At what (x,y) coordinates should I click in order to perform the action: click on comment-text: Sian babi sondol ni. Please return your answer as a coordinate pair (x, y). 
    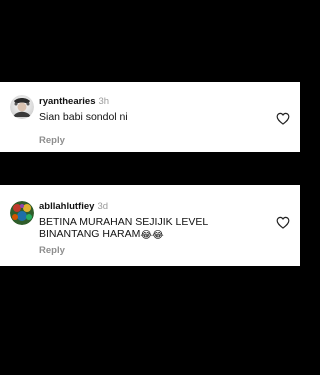
    Looking at the image, I should click on (83, 117).